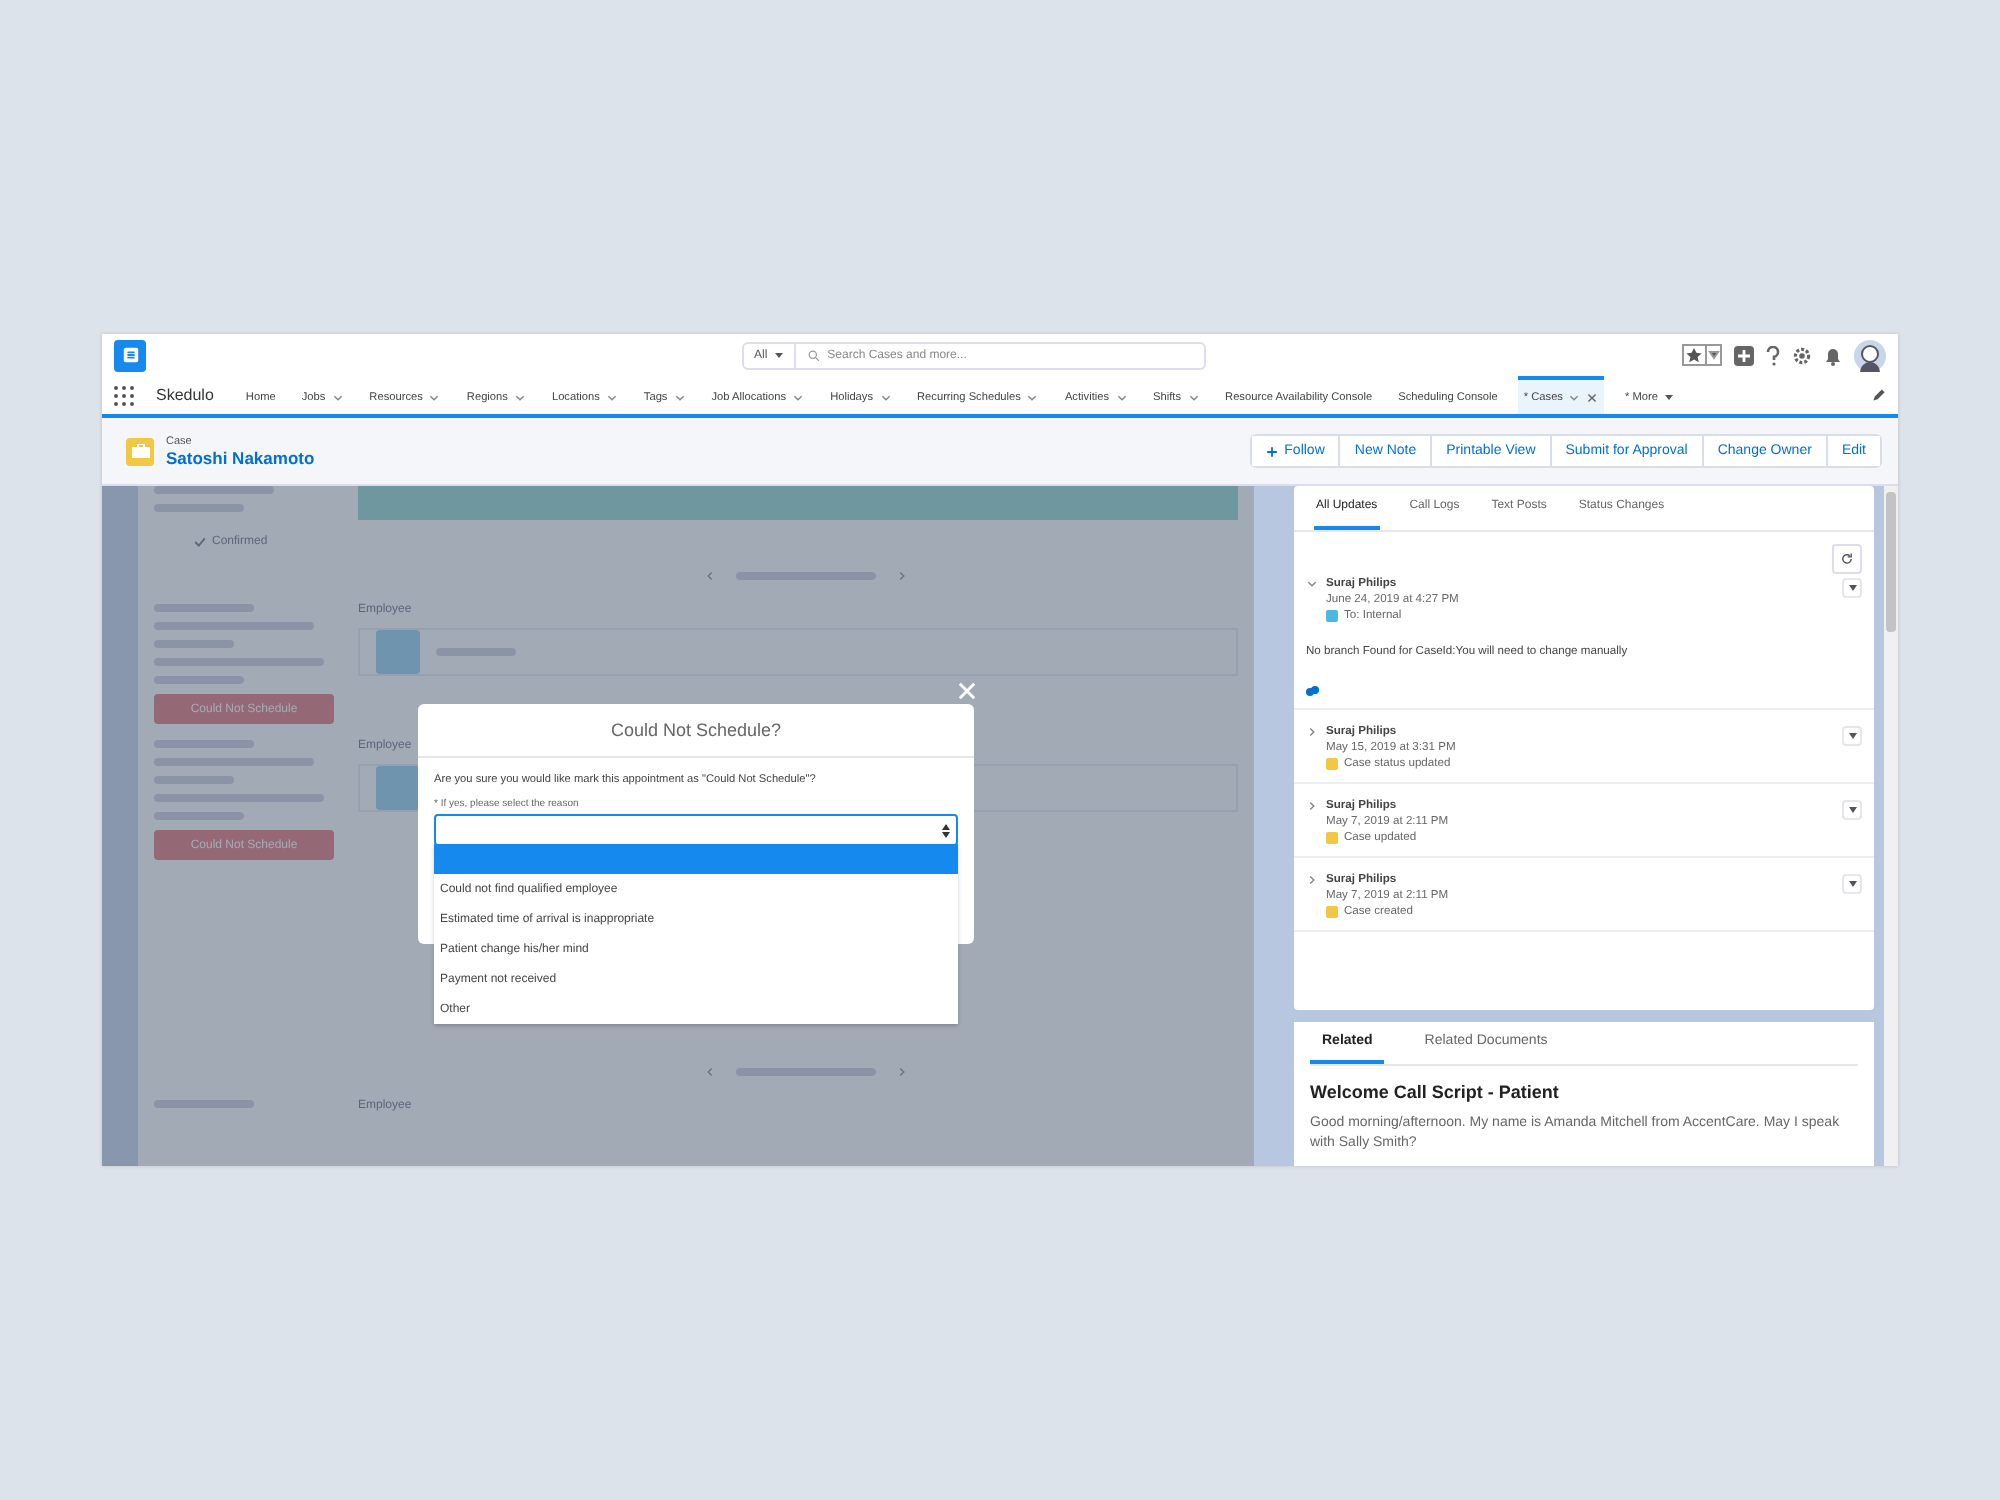 Image resolution: width=2000 pixels, height=1500 pixels. Describe the element at coordinates (1773, 355) in the screenshot. I see `help-icon` at that location.